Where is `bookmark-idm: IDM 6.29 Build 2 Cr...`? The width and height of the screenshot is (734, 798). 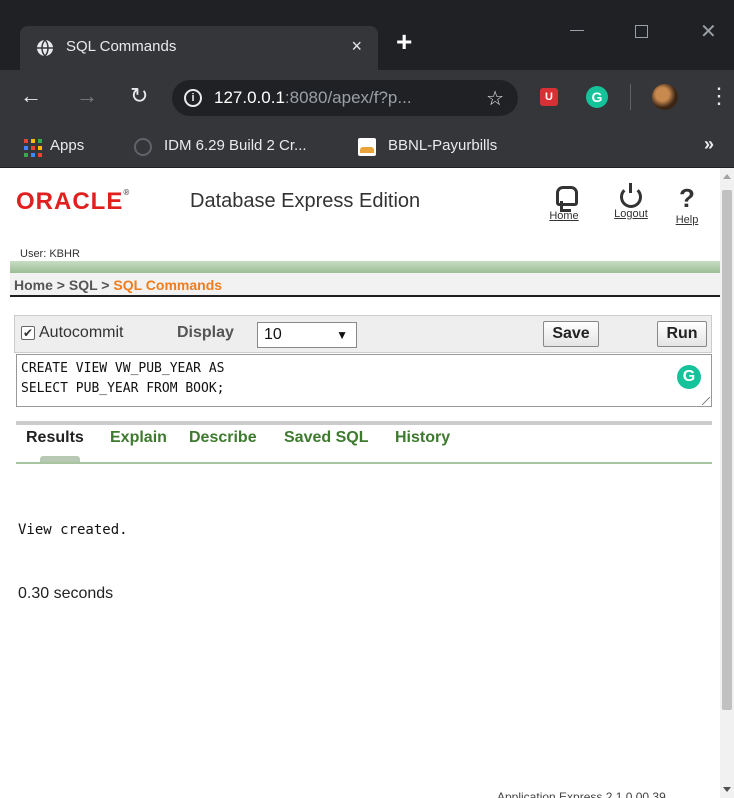 bookmark-idm: IDM 6.29 Build 2 Cr... is located at coordinates (235, 145).